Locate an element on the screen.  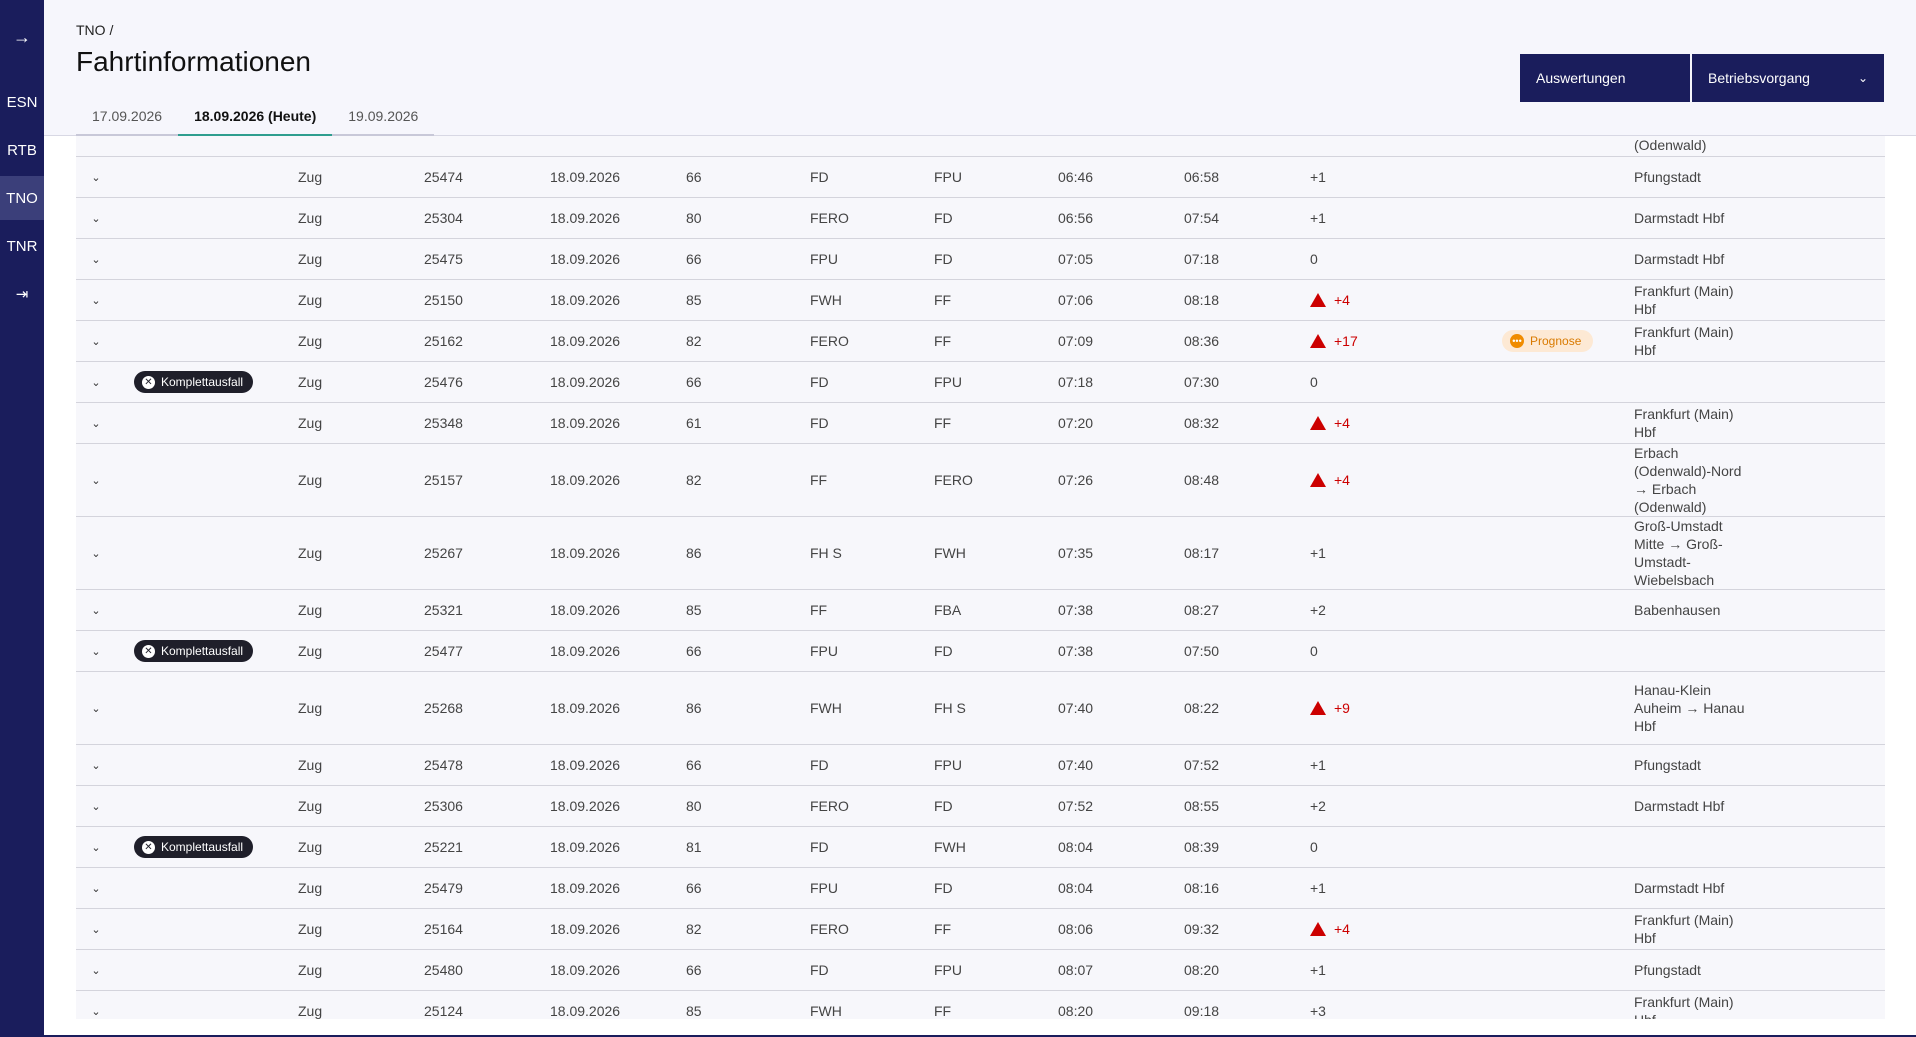
delay-cell: +17 is located at coordinates (1334, 341).